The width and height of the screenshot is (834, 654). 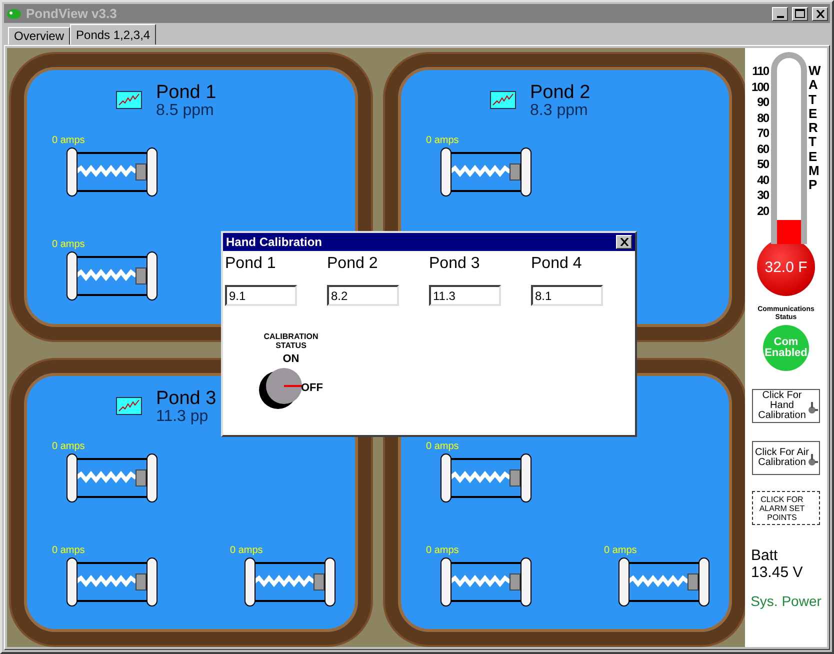 What do you see at coordinates (455, 264) in the screenshot?
I see `field-label: Pond 3` at bounding box center [455, 264].